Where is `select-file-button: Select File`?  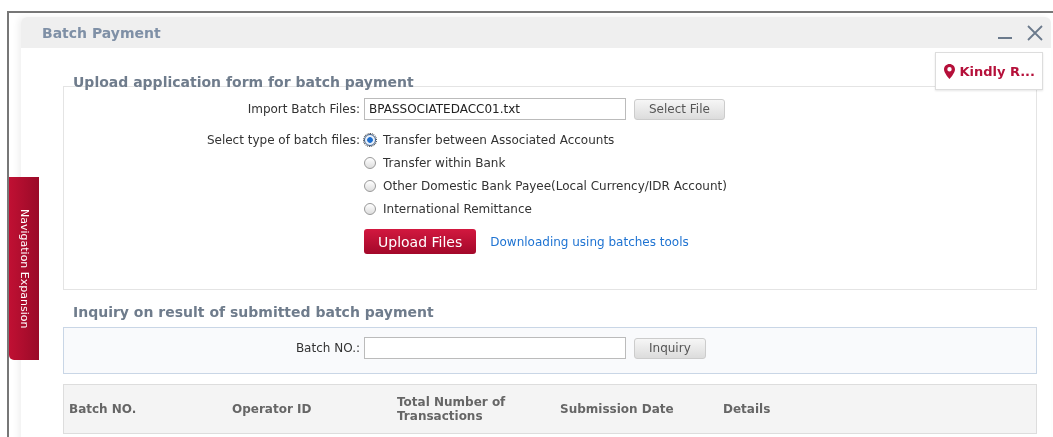 select-file-button: Select File is located at coordinates (679, 109).